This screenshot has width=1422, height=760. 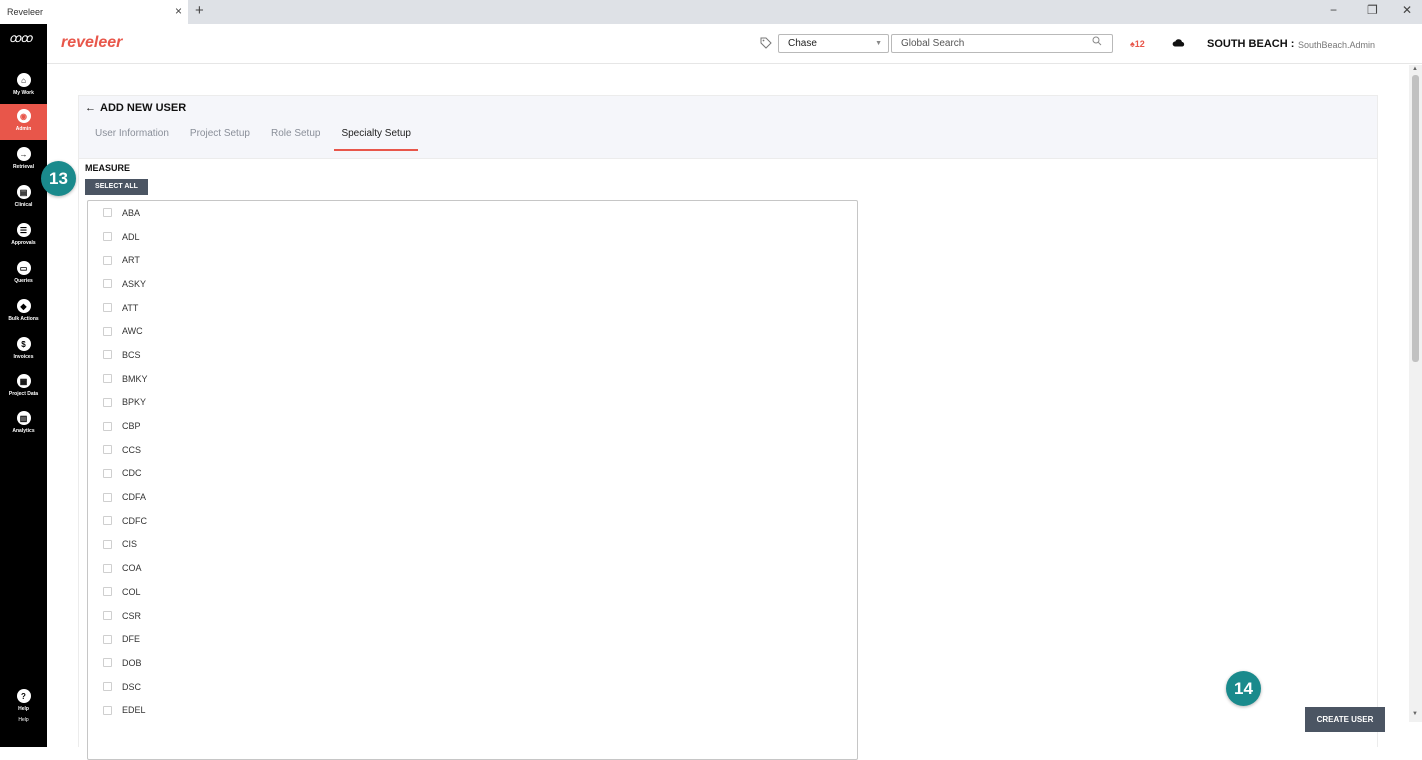 I want to click on measure-item: CDFC, so click(x=472, y=521).